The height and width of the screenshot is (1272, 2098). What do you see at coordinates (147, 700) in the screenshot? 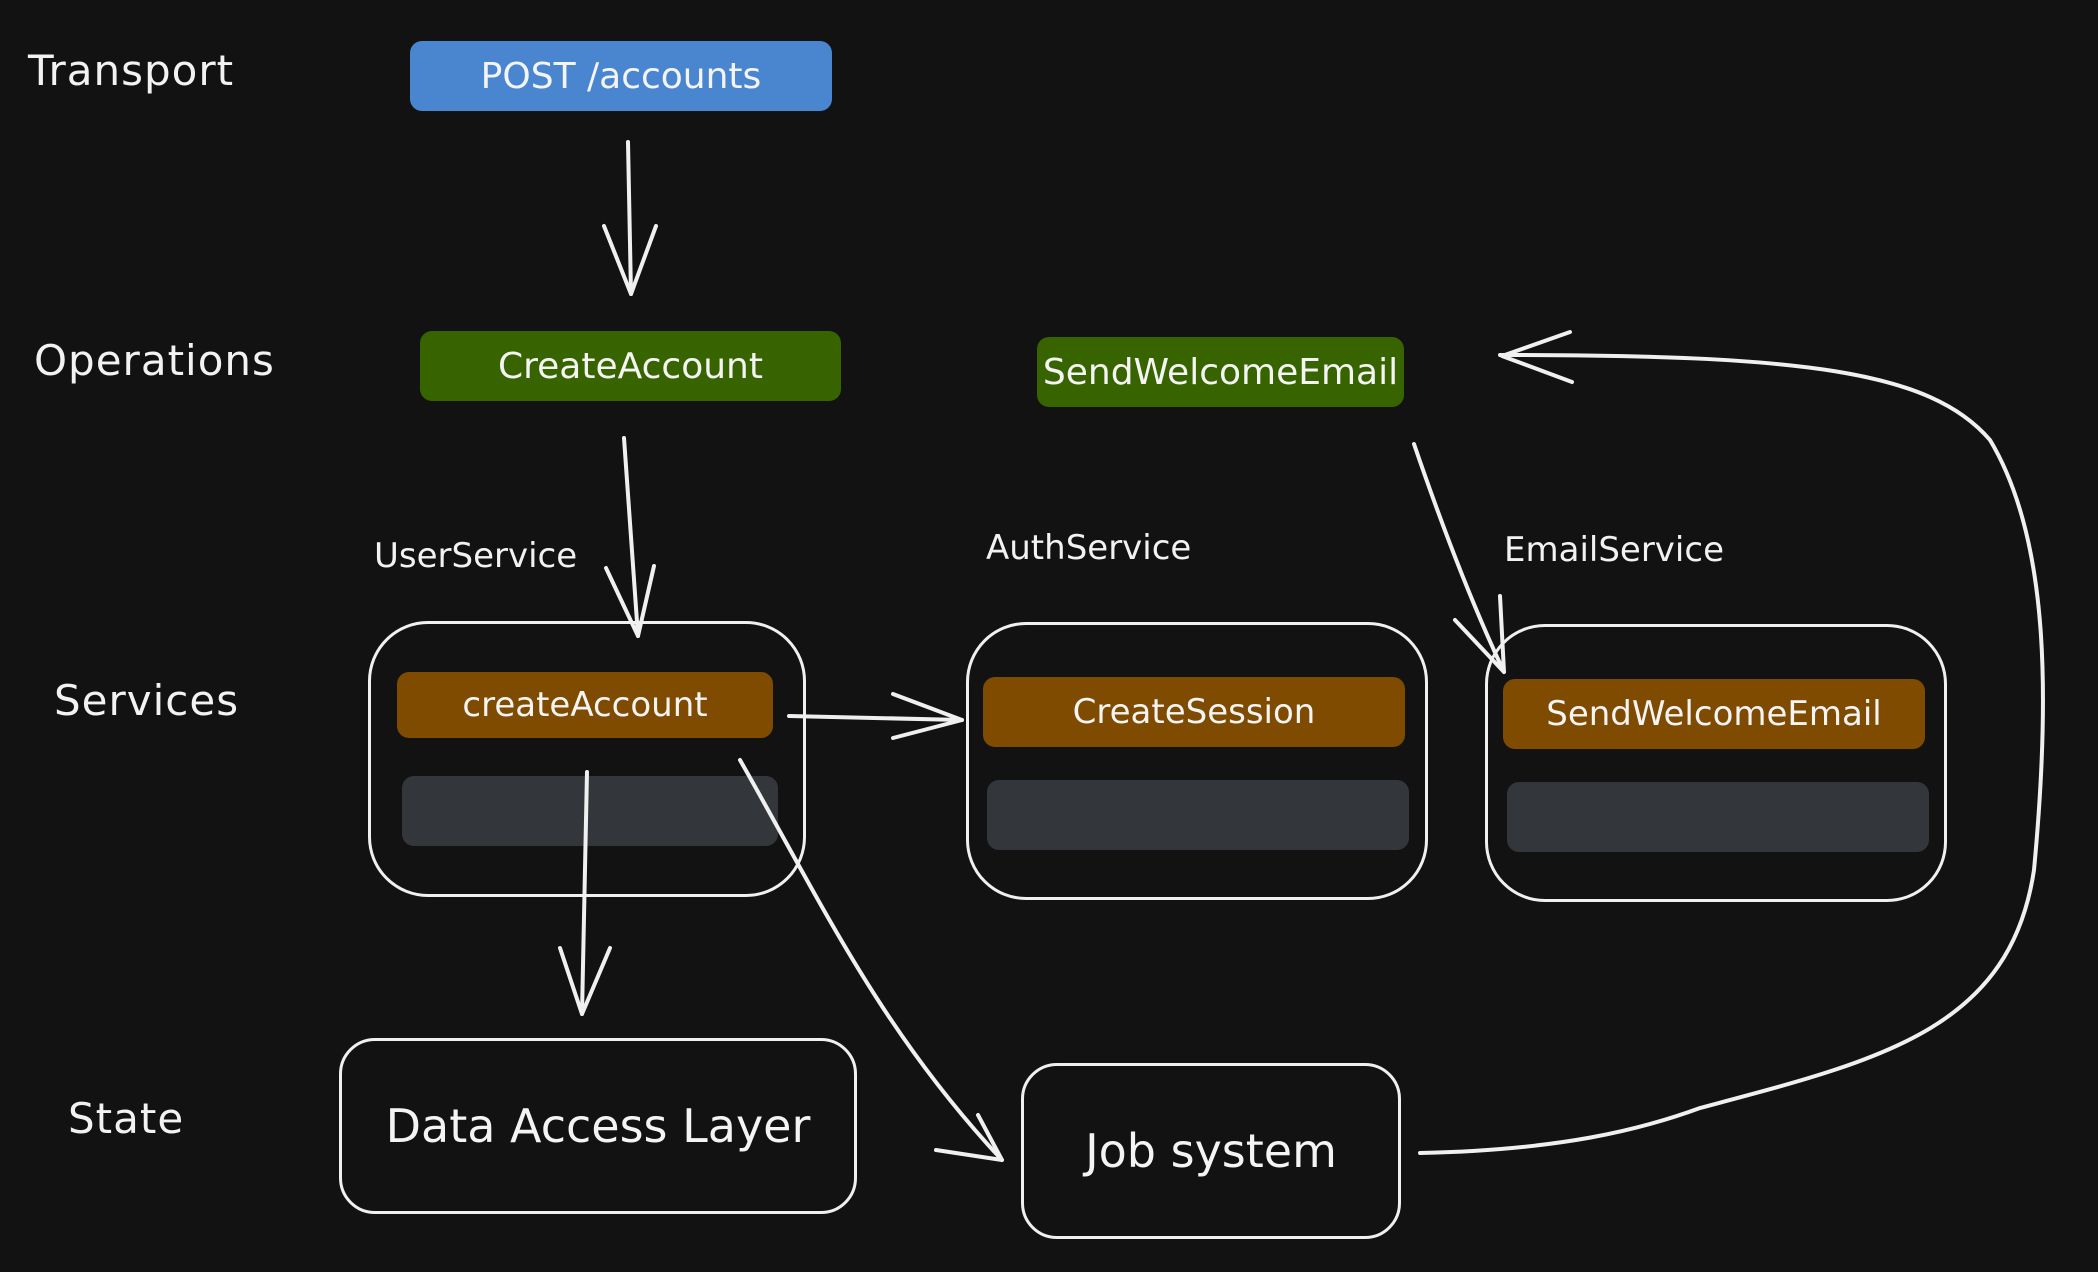
I see `layer-label-services: Services` at bounding box center [147, 700].